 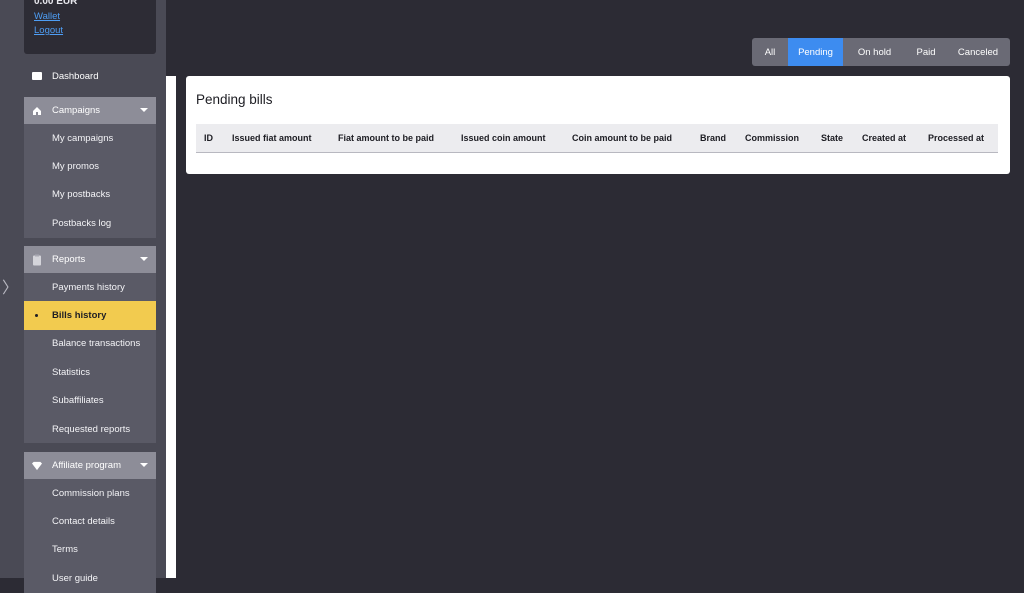 What do you see at coordinates (884, 138) in the screenshot?
I see `column-header-created-at: Created at` at bounding box center [884, 138].